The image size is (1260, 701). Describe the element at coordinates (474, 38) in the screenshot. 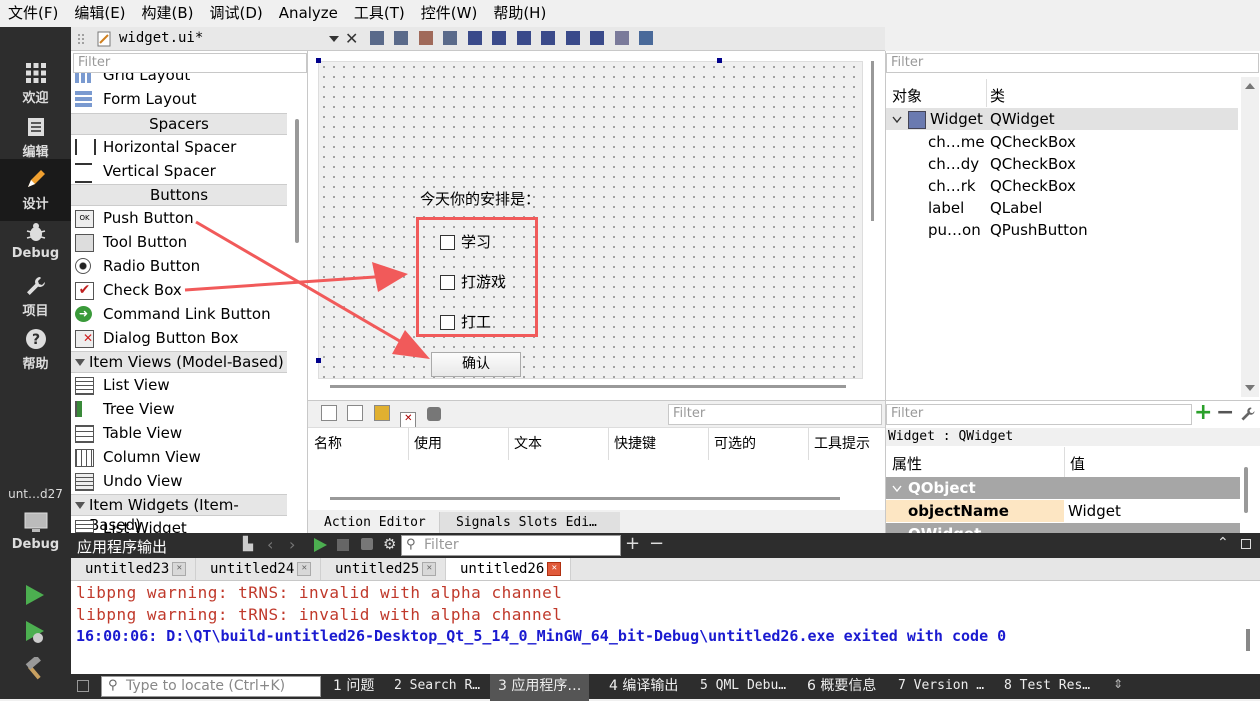

I see `layout-horizontal-icon` at that location.